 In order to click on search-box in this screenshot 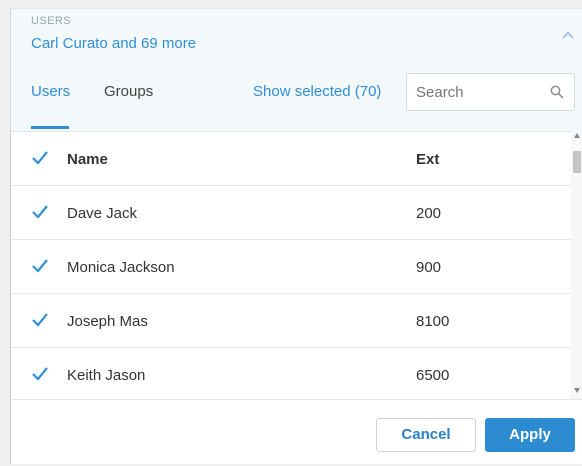, I will do `click(490, 92)`.